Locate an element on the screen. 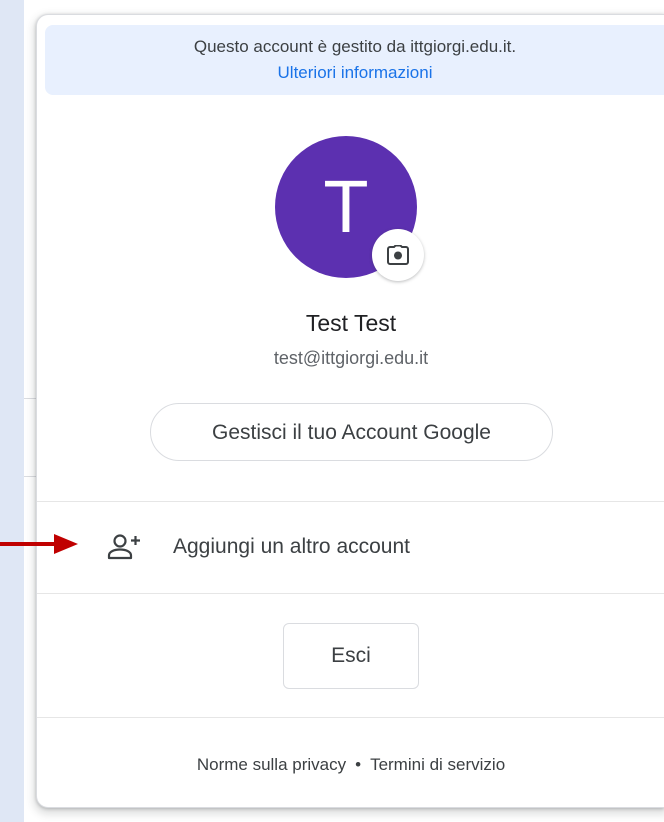  manage-account-button: Gestisci il tuo Account Google is located at coordinates (351, 432).